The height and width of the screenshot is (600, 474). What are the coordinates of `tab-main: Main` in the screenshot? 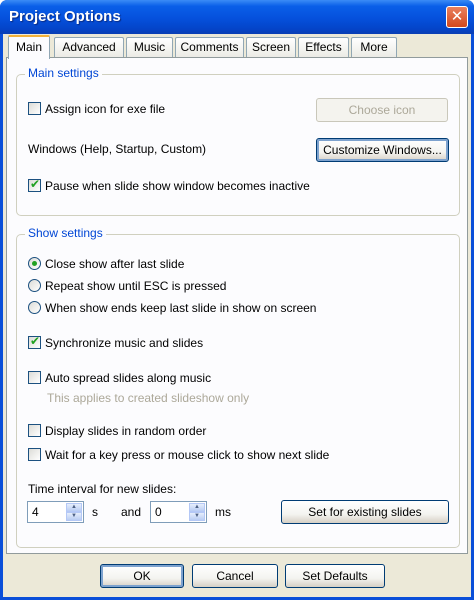 It's located at (29, 47).